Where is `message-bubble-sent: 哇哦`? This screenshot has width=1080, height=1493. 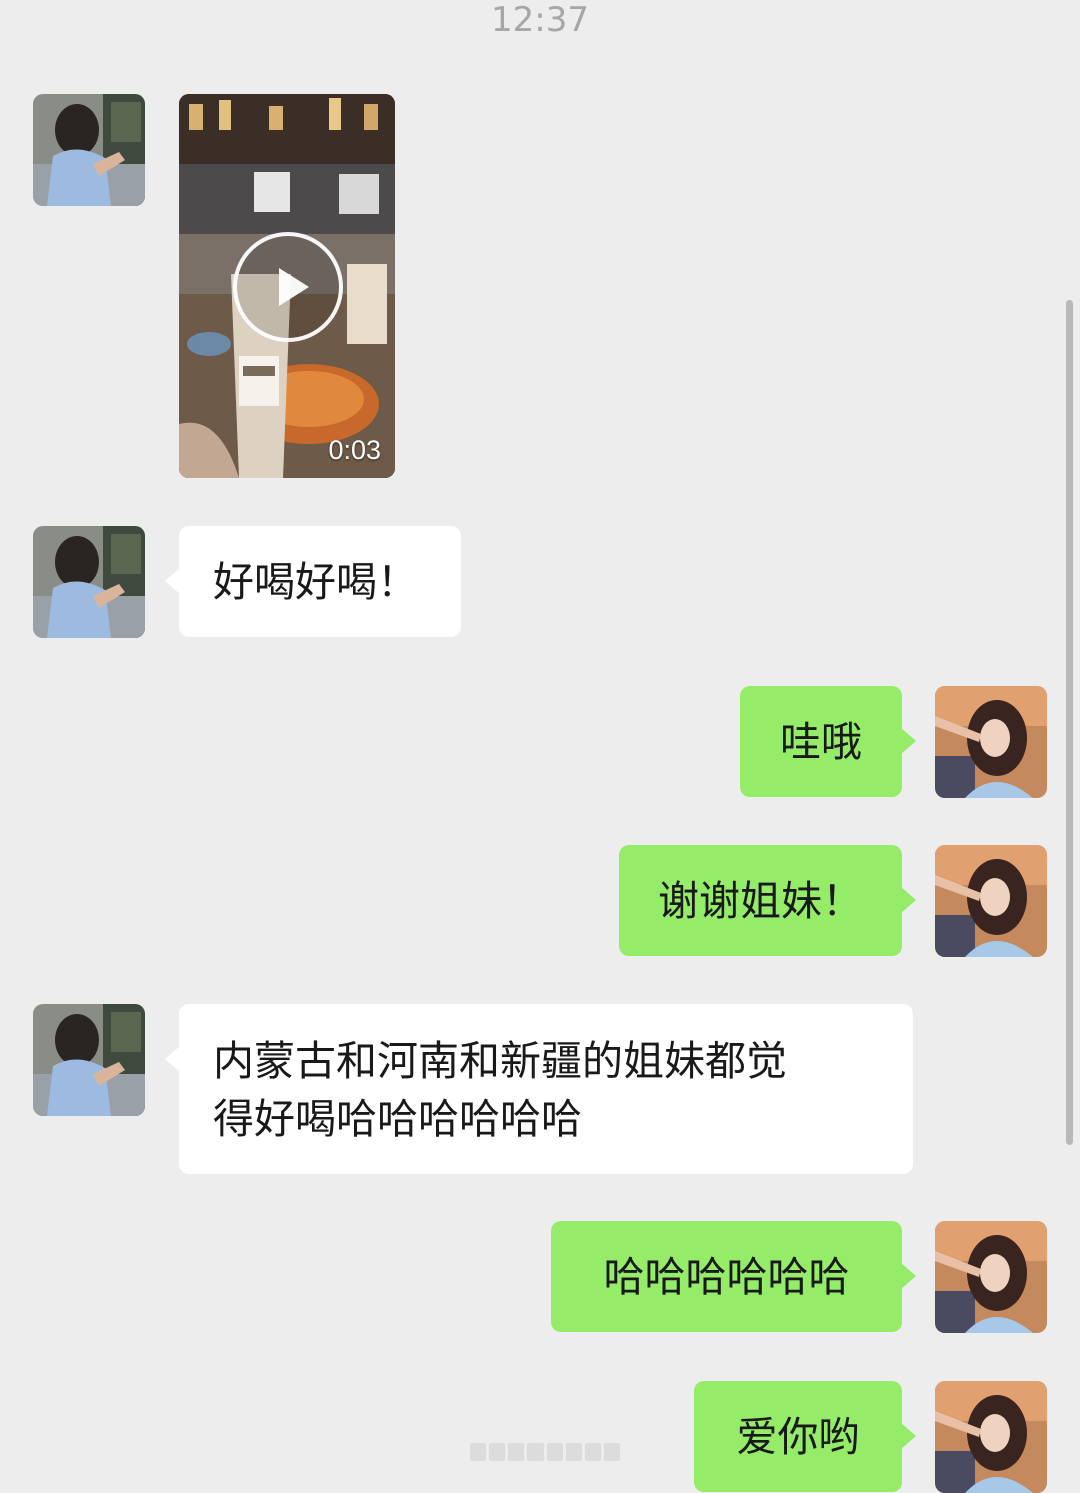 message-bubble-sent: 哇哦 is located at coordinates (828, 741).